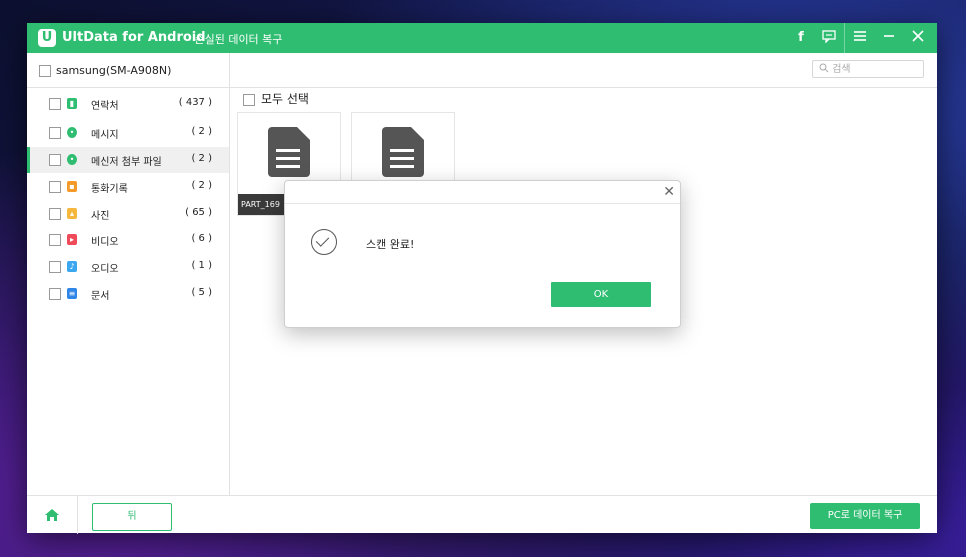  I want to click on home-icon, so click(52, 514).